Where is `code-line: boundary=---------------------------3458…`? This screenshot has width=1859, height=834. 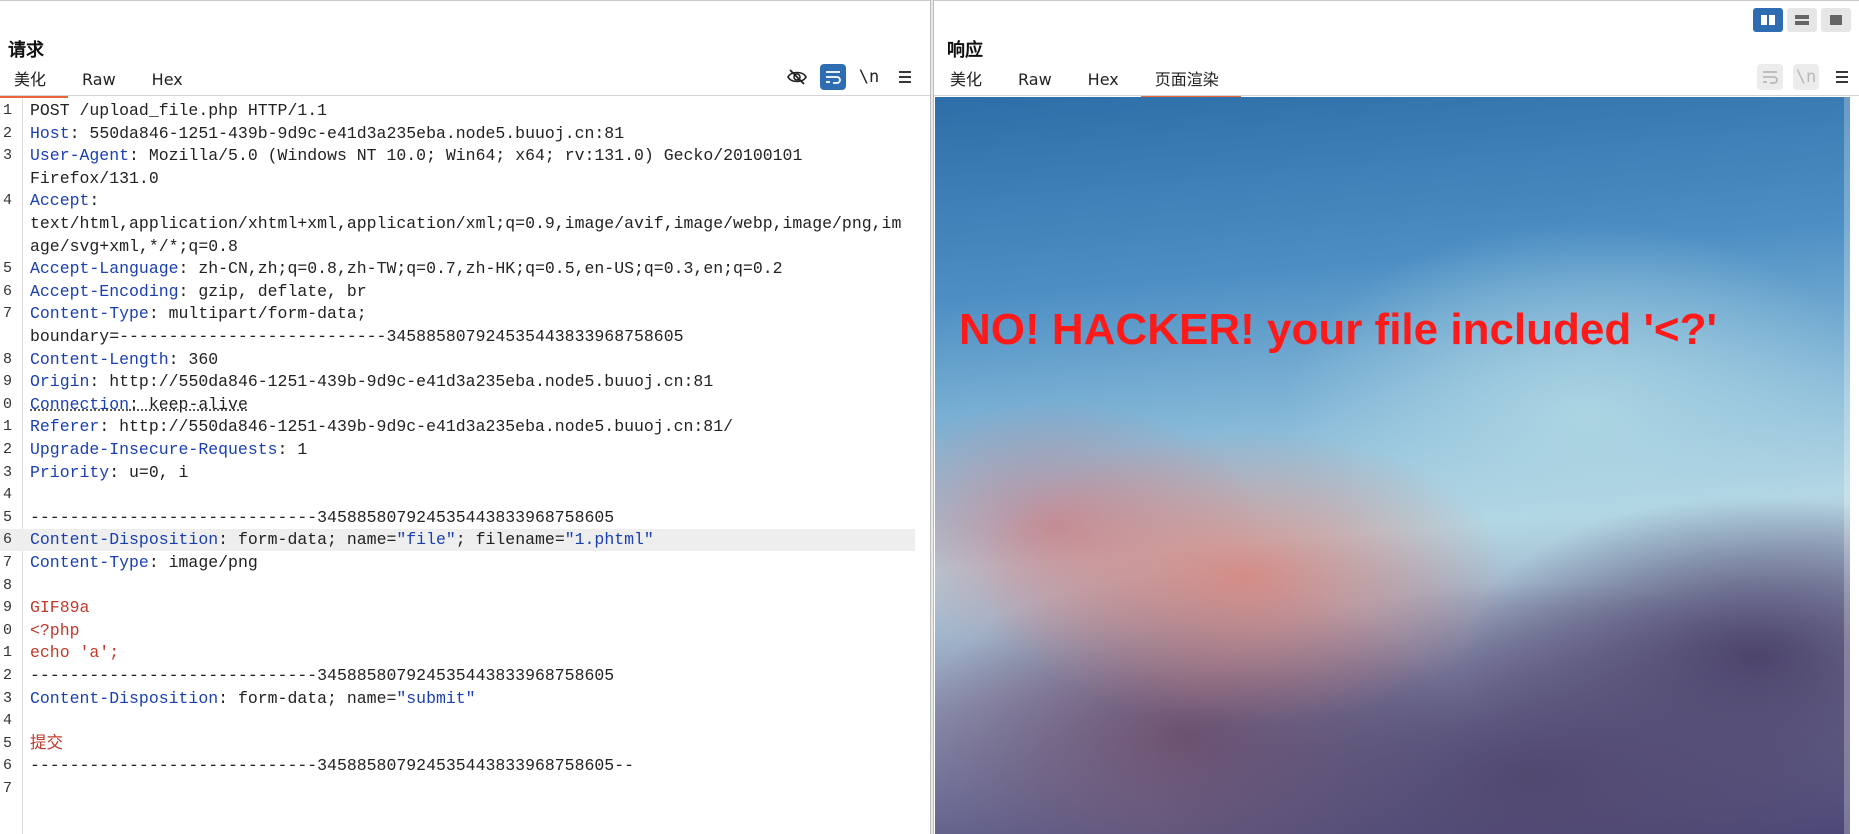
code-line: boundary=---------------------------3458… is located at coordinates (463, 337).